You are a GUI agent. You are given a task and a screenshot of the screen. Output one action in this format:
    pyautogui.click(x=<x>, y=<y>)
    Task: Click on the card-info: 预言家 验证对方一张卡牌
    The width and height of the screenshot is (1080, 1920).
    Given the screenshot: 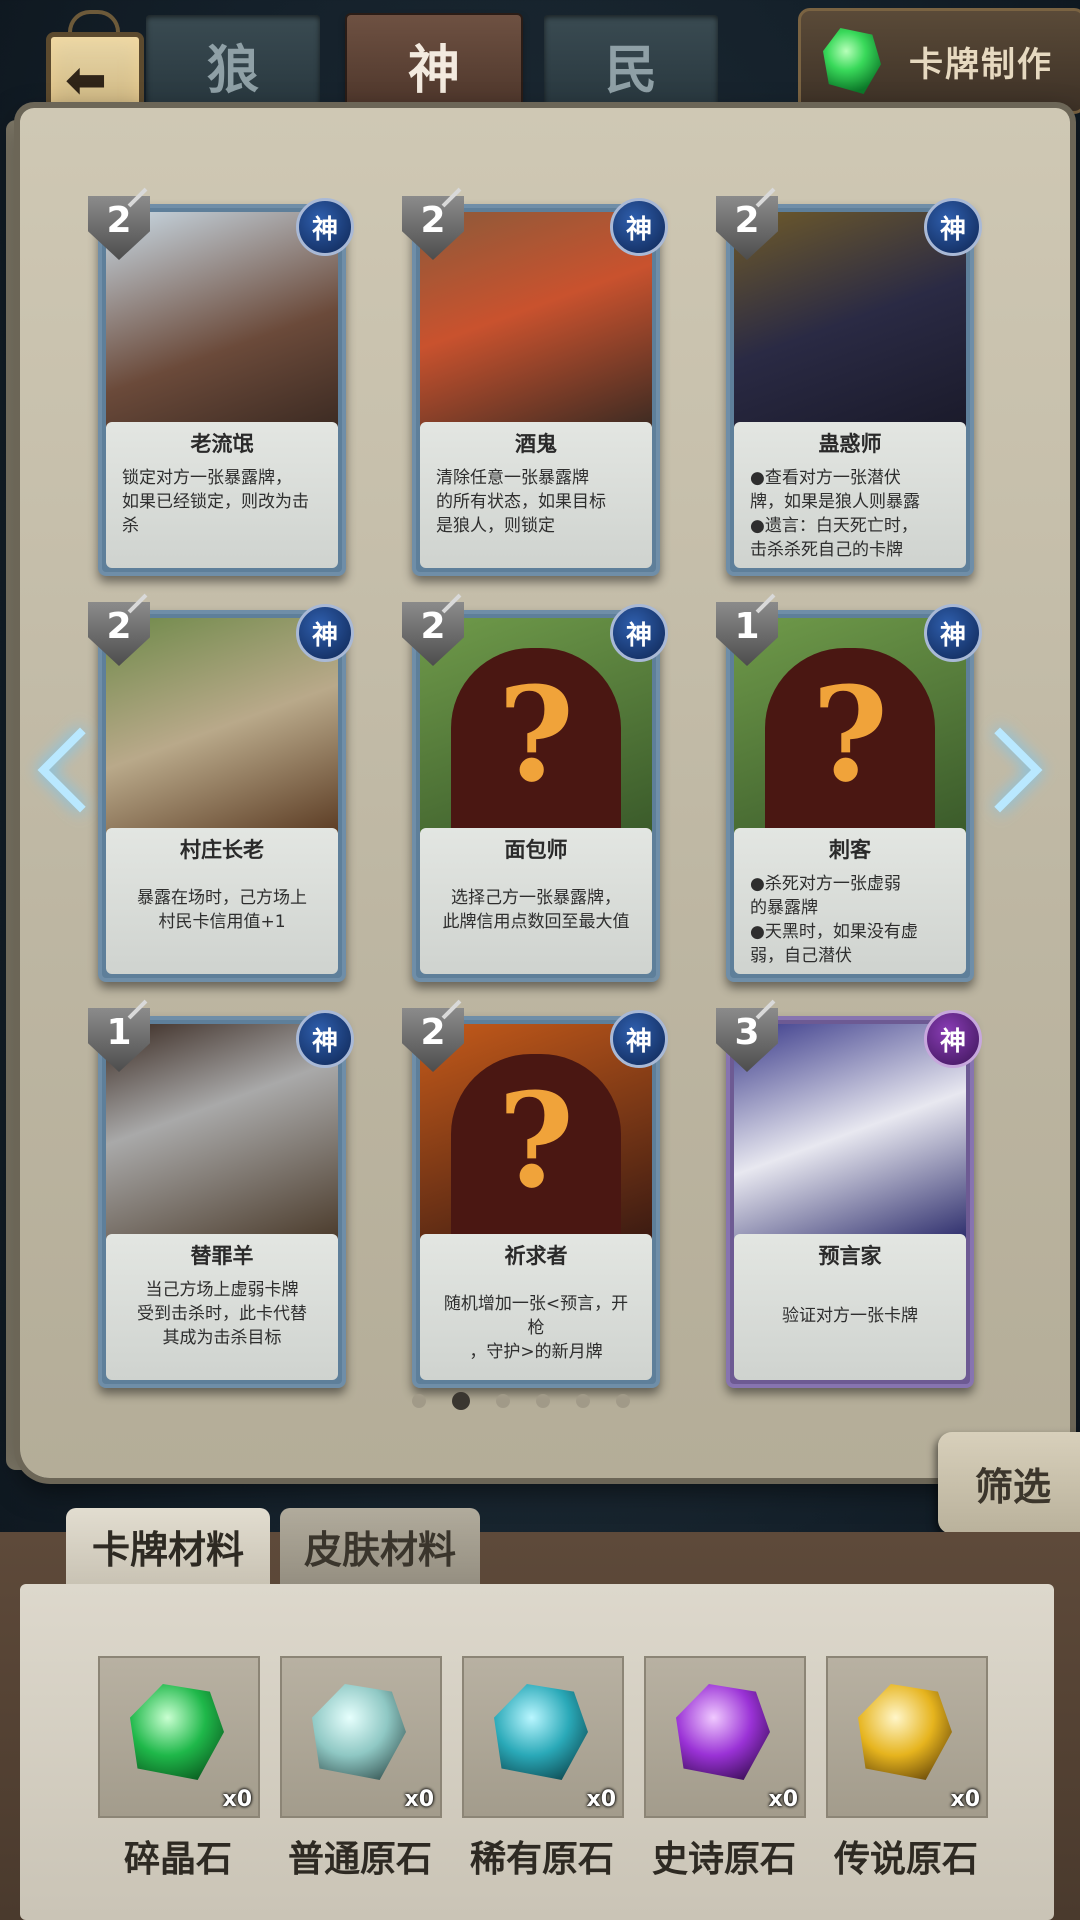 What is the action you would take?
    pyautogui.click(x=850, y=1307)
    